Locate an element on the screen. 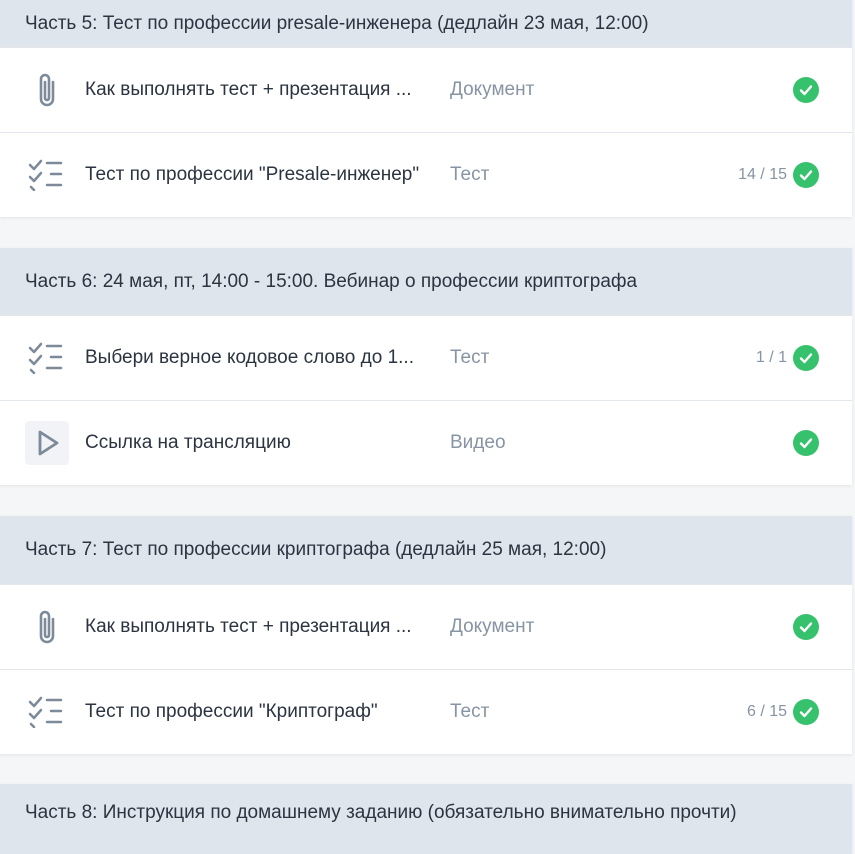  lesson-title: Ссылка на трансляцию is located at coordinates (188, 442).